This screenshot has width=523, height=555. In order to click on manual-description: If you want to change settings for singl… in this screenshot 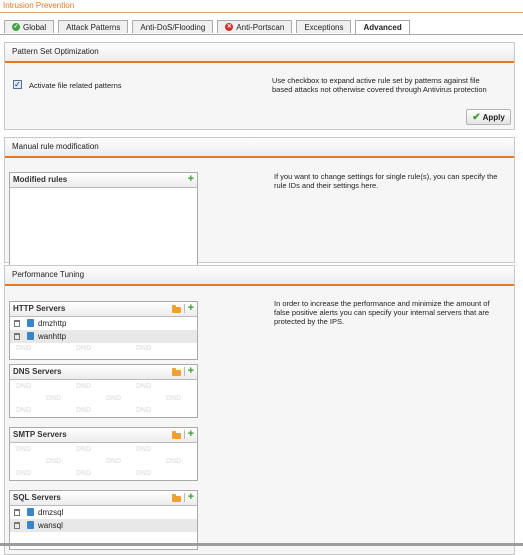, I will do `click(386, 181)`.